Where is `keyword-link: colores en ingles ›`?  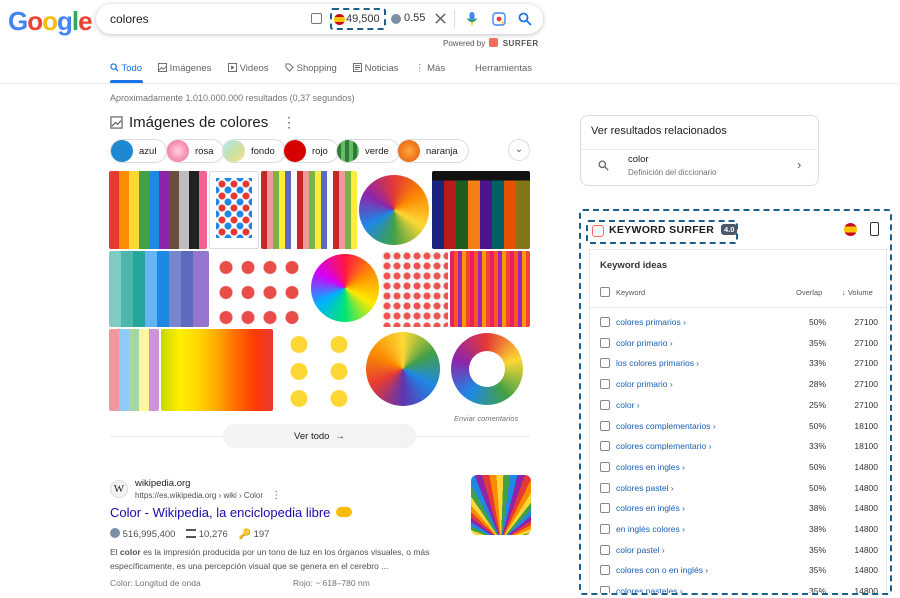 keyword-link: colores en ingles › is located at coordinates (650, 467).